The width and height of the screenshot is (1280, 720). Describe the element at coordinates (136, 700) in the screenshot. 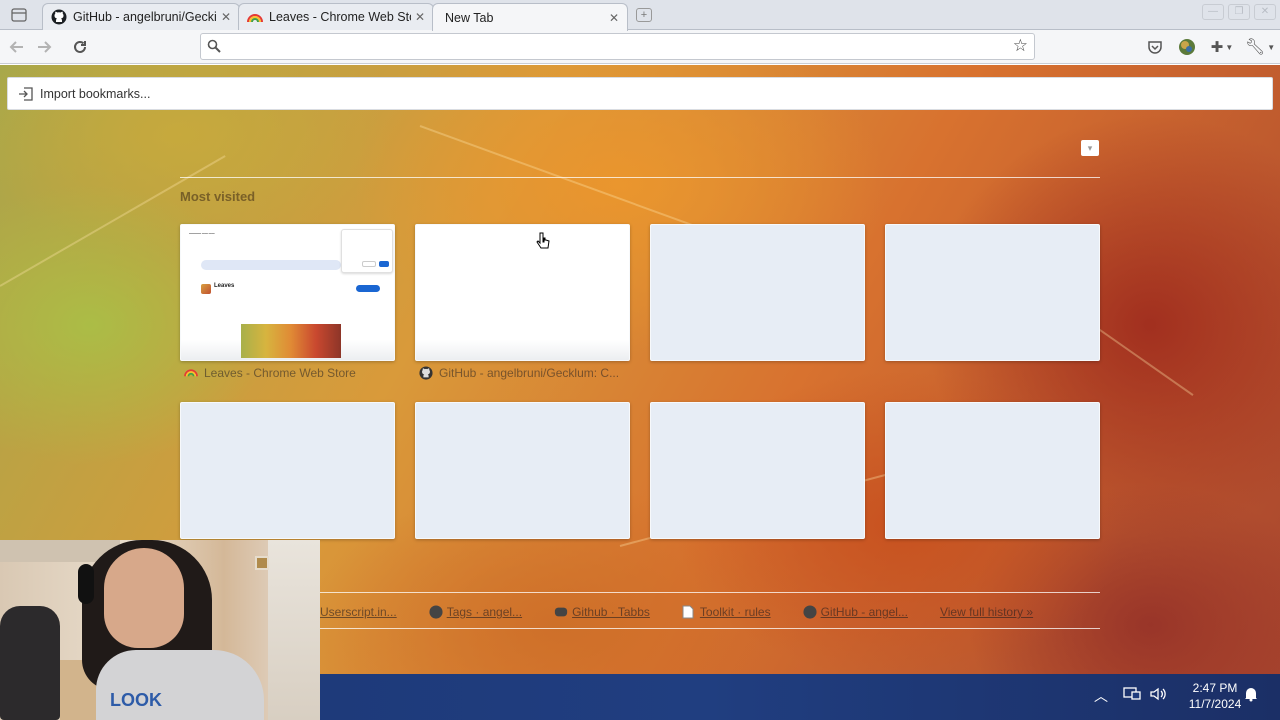

I see `webcam-shirt-text: LOOK` at that location.